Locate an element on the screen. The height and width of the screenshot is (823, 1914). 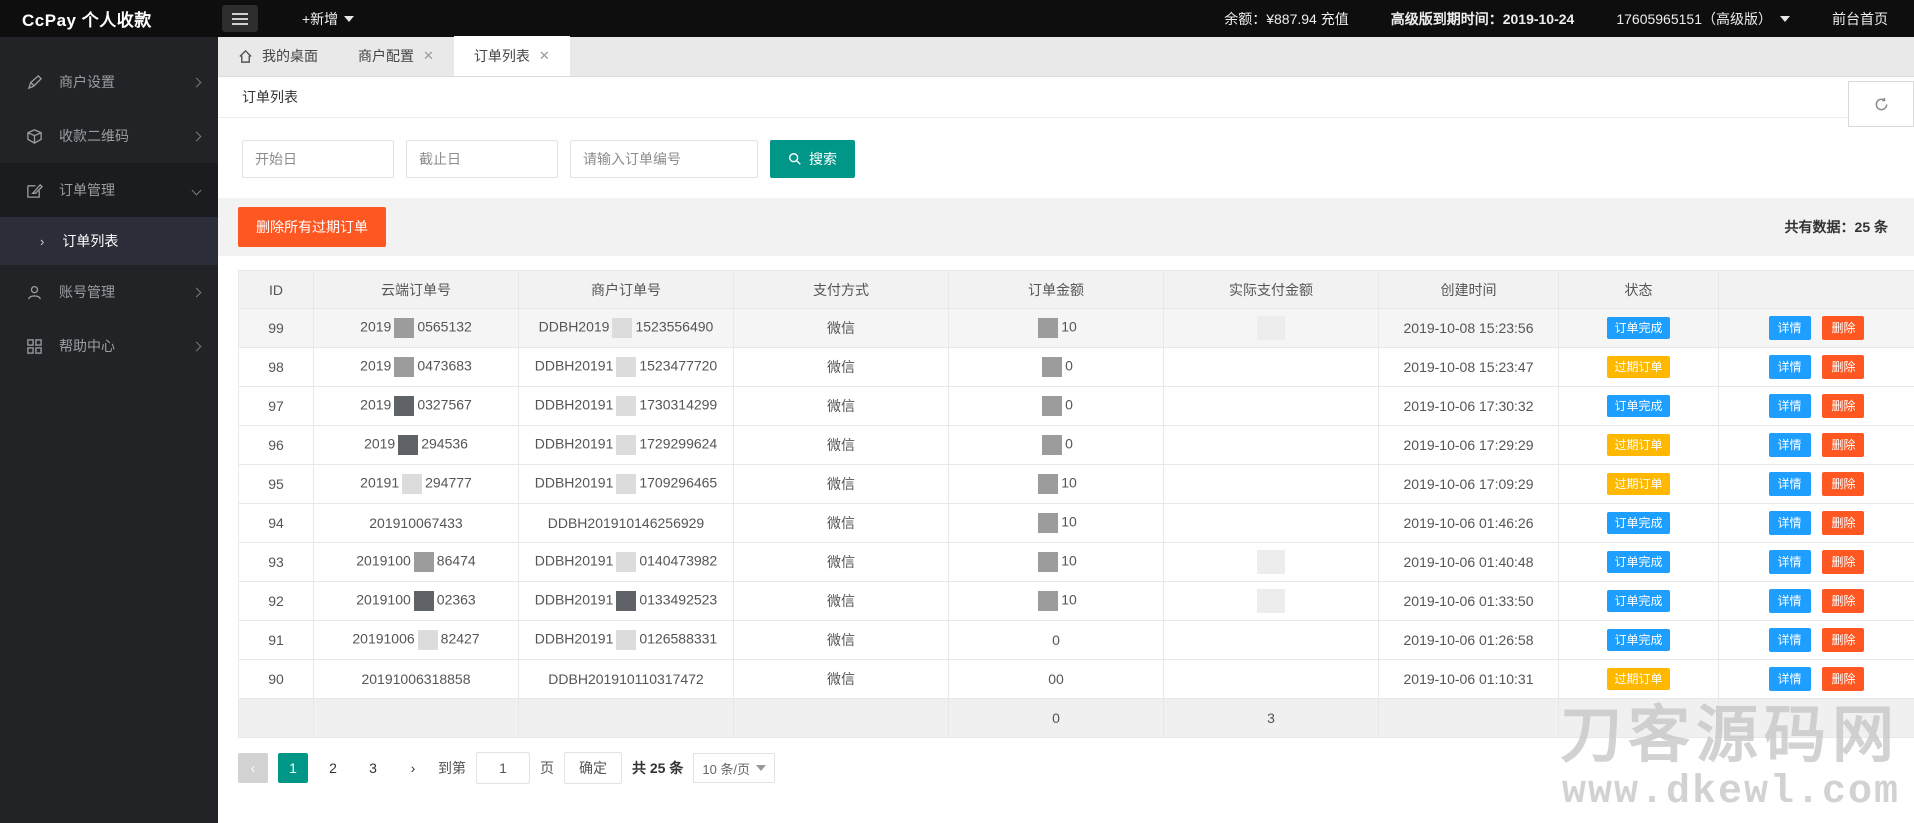
per-page-select: 10 条/页 is located at coordinates (734, 768).